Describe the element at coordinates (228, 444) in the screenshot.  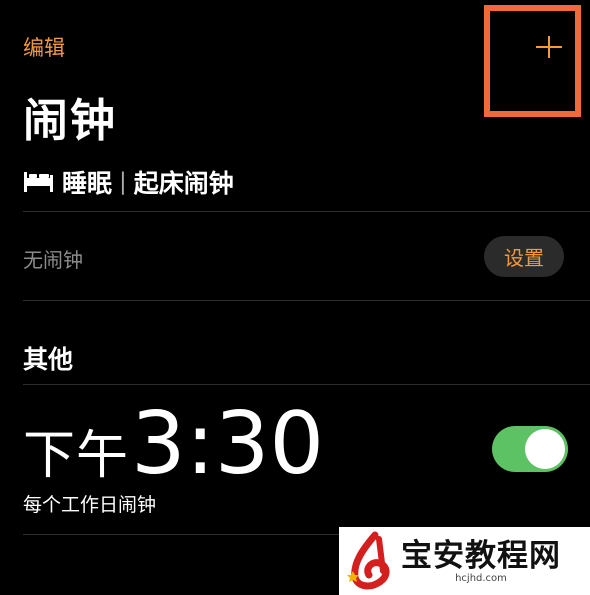
I see `alarm-time-value: 3:30` at that location.